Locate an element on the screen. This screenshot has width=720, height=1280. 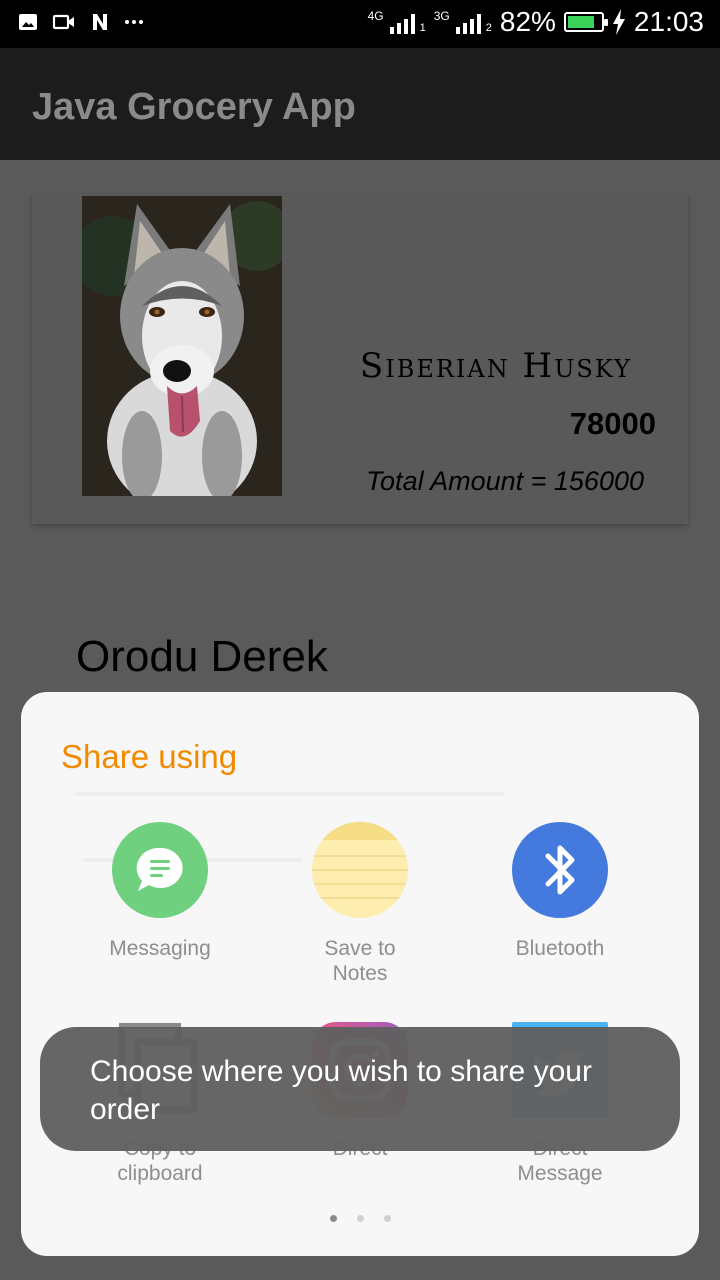
share-option-label: Save to Notes is located at coordinates (360, 961).